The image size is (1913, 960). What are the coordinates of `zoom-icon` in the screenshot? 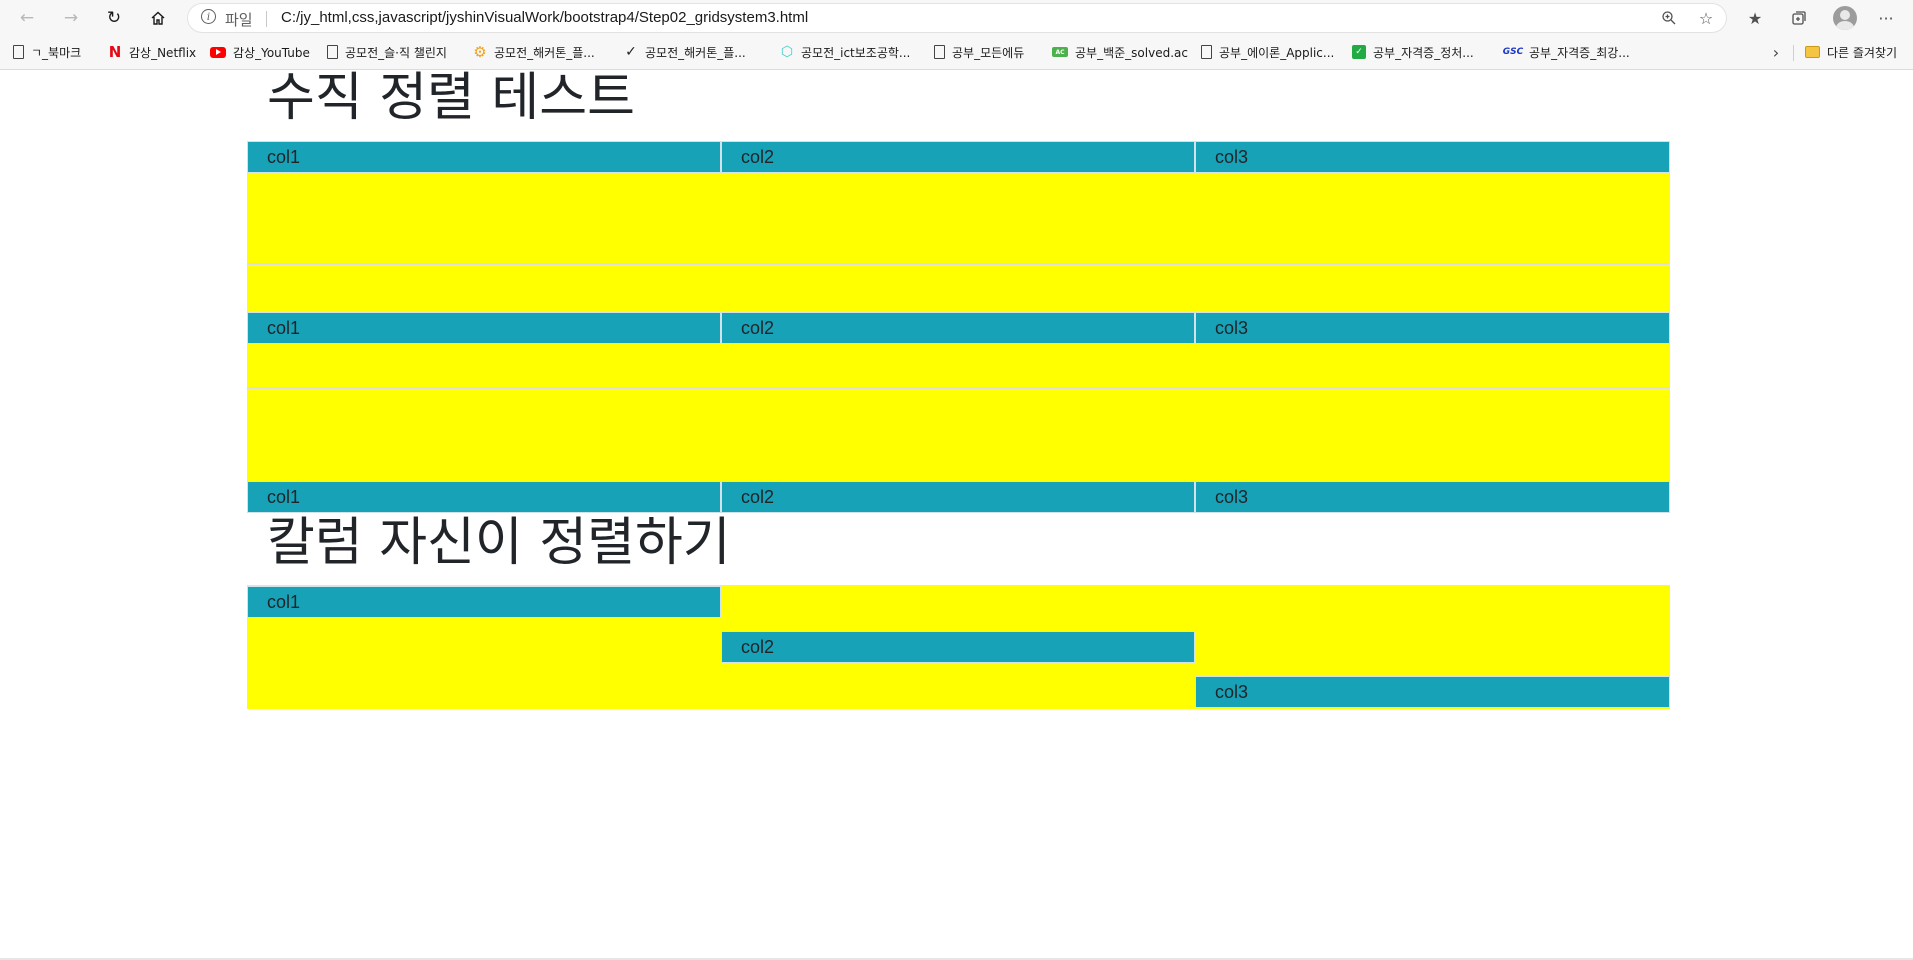 It's located at (1669, 18).